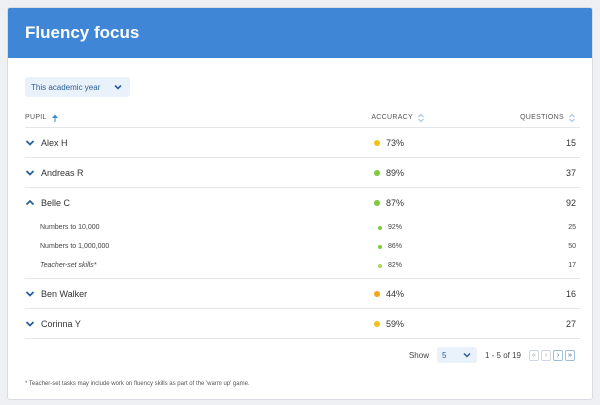 The image size is (600, 405). Describe the element at coordinates (302, 294) in the screenshot. I see `table-row: Ben Walker 44% 16` at that location.